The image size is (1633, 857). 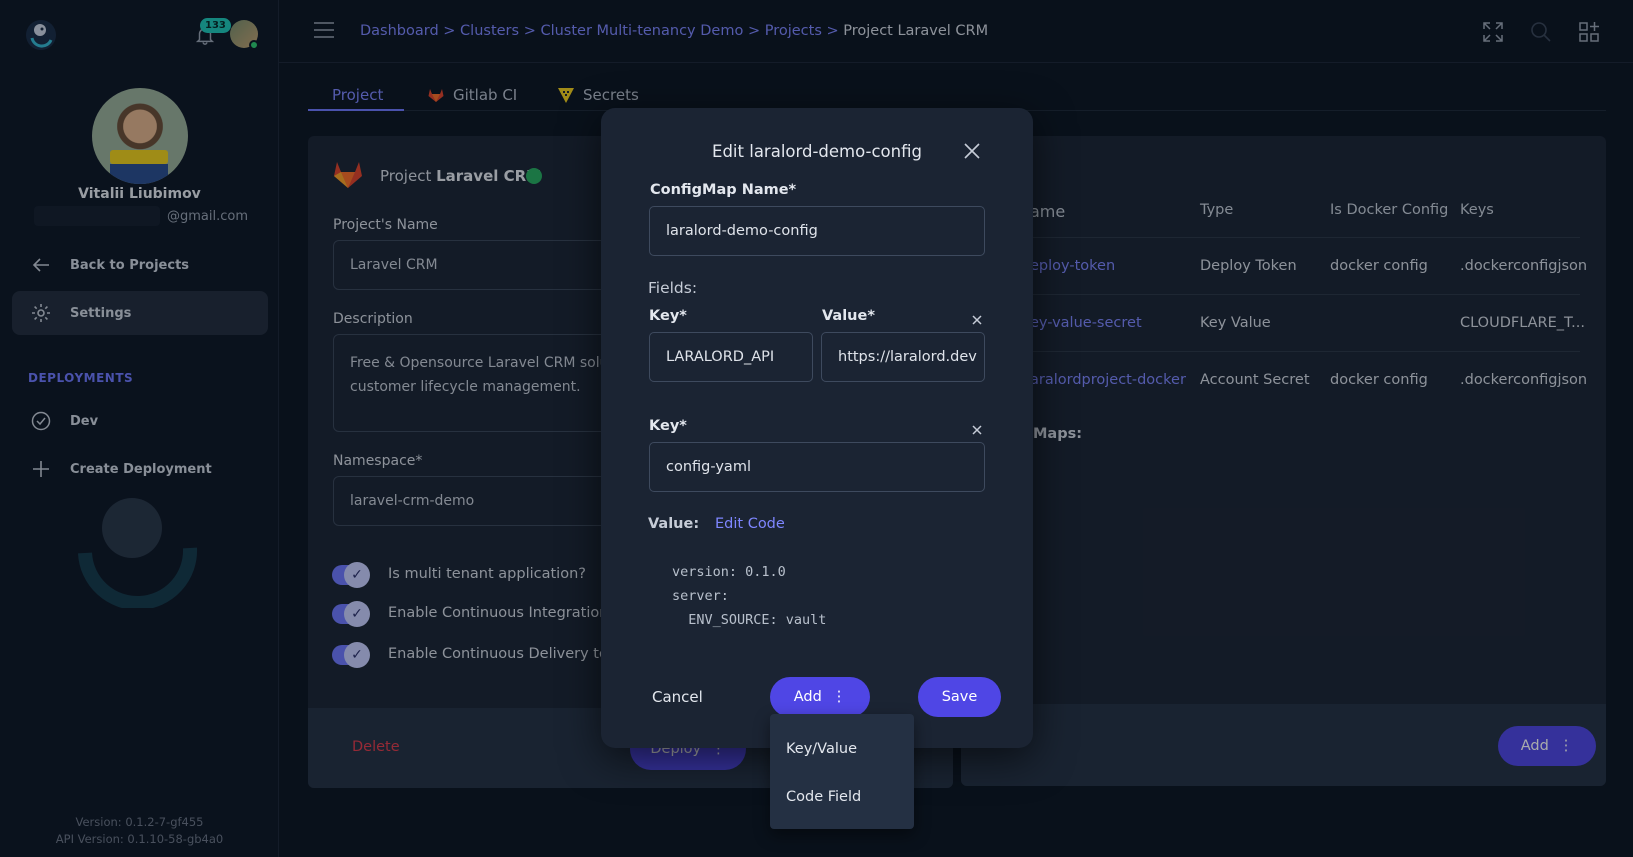 I want to click on cancel-button: Cancel, so click(x=677, y=697).